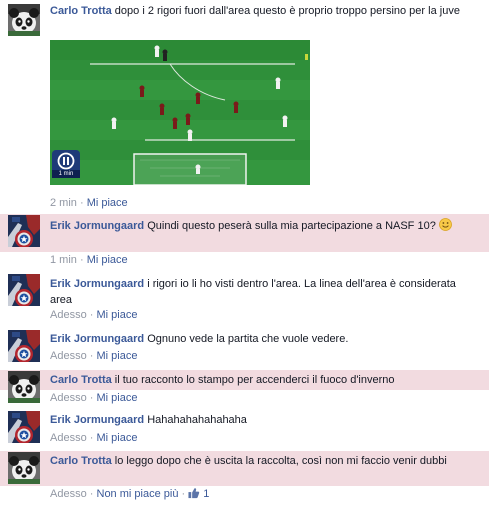 The width and height of the screenshot is (489, 505). Describe the element at coordinates (194, 493) in the screenshot. I see `thumbs-up-icon` at that location.